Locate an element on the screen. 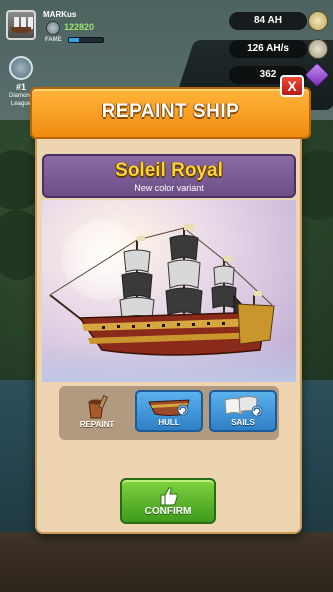 This screenshot has width=333, height=592. player-name: MARKus is located at coordinates (60, 14).